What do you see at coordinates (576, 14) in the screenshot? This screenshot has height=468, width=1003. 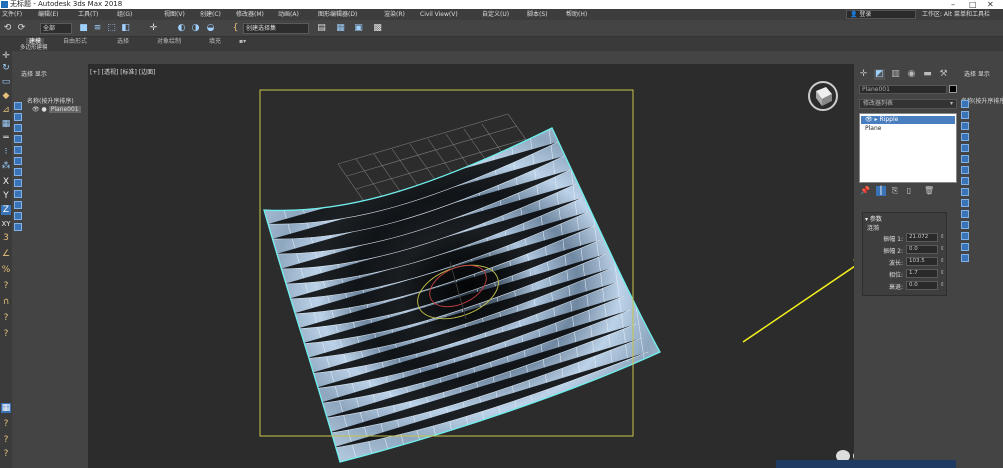 I see `menu-help: 帮助(H)` at bounding box center [576, 14].